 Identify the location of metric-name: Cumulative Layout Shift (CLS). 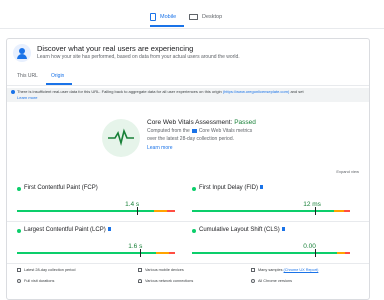
(242, 230).